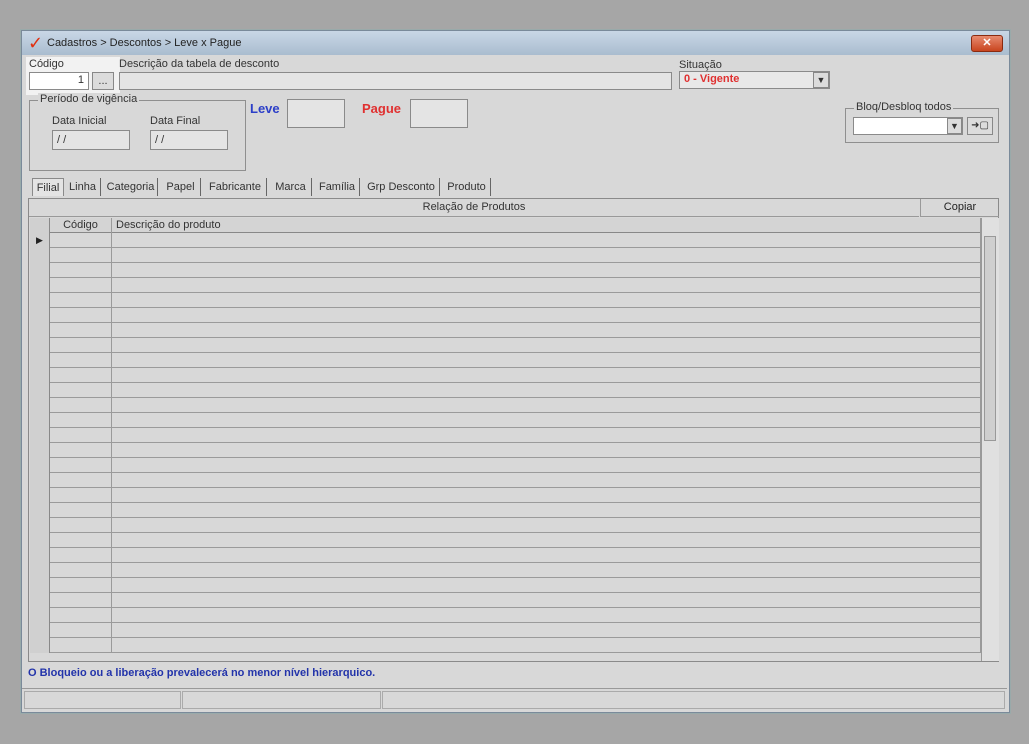 This screenshot has width=1029, height=744. Describe the element at coordinates (395, 81) in the screenshot. I see `descricao-field` at that location.